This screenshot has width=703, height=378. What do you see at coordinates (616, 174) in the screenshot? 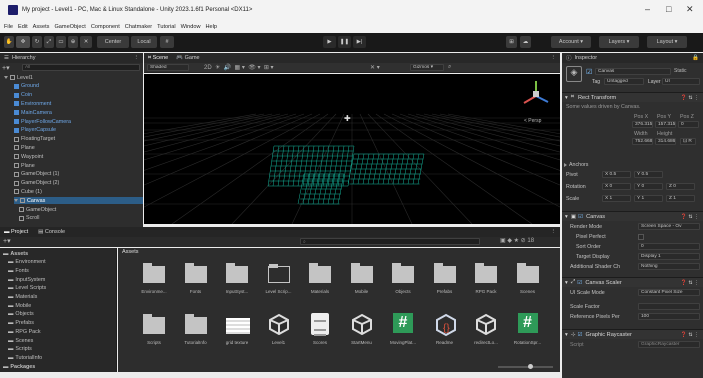
I see `pivot-values-input: X 0.5` at bounding box center [616, 174].